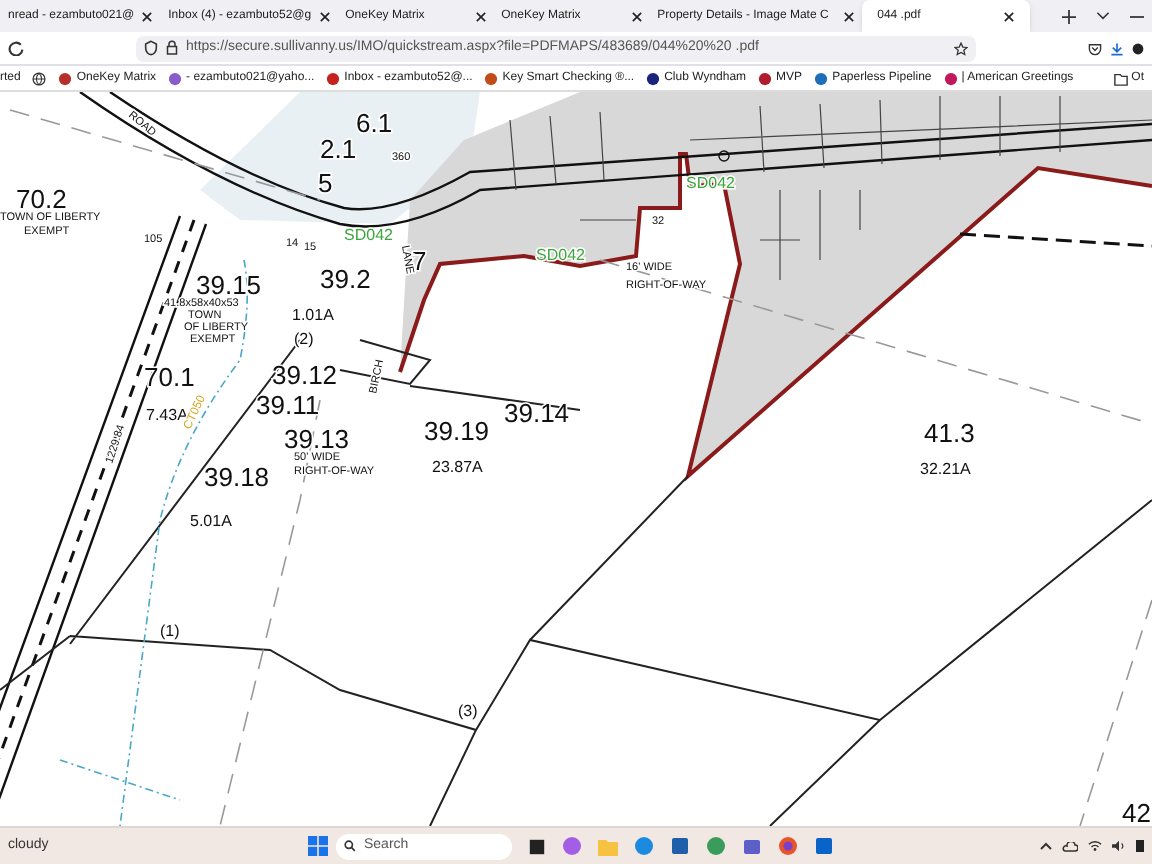 This screenshot has width=1152, height=864. Describe the element at coordinates (457, 431) in the screenshot. I see `parcel-number: 39.19` at that location.